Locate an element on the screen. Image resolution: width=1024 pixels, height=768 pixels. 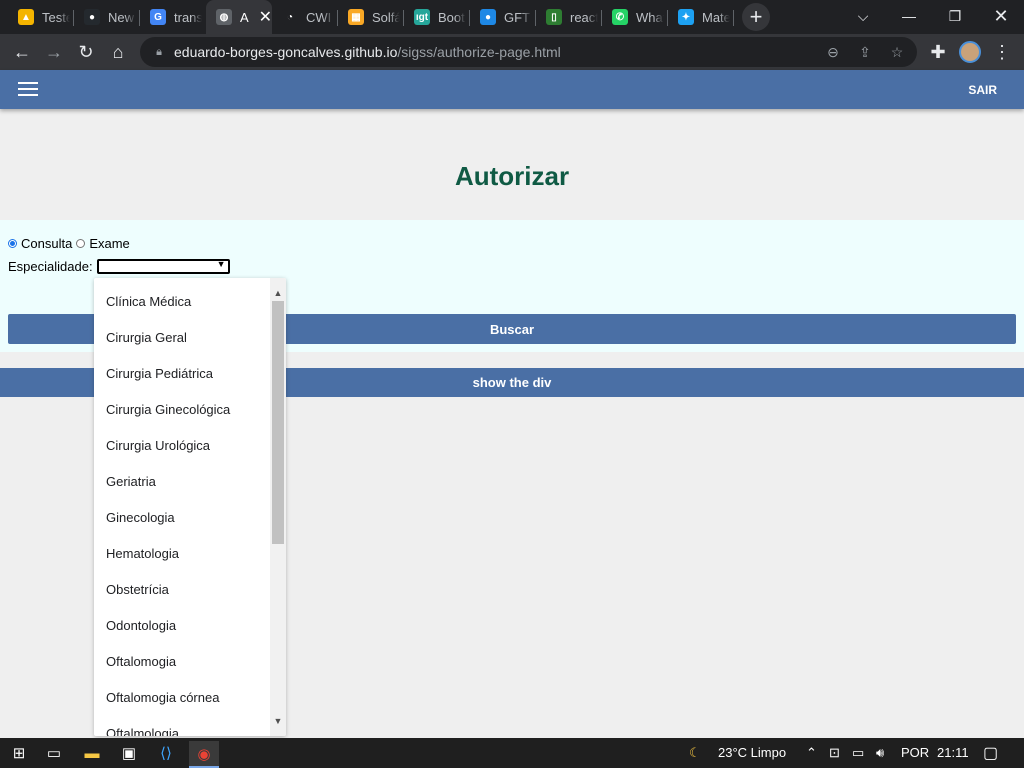
volume-icon: 🔊︎ is located at coordinates (880, 753).